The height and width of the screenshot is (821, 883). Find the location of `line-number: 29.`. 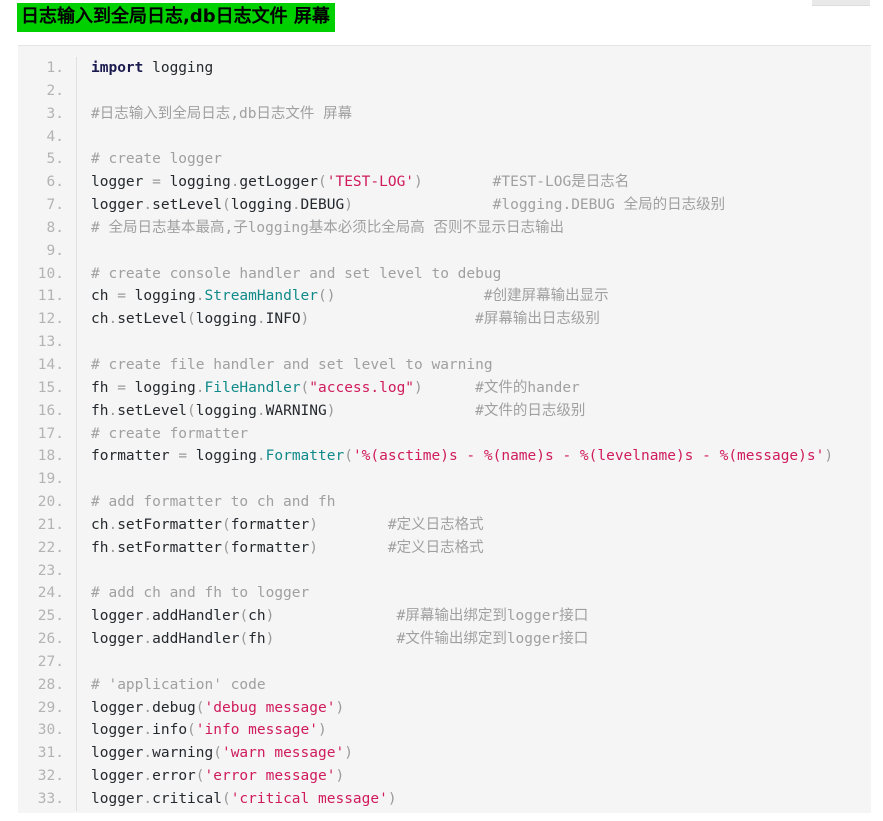

line-number: 29. is located at coordinates (50, 707).